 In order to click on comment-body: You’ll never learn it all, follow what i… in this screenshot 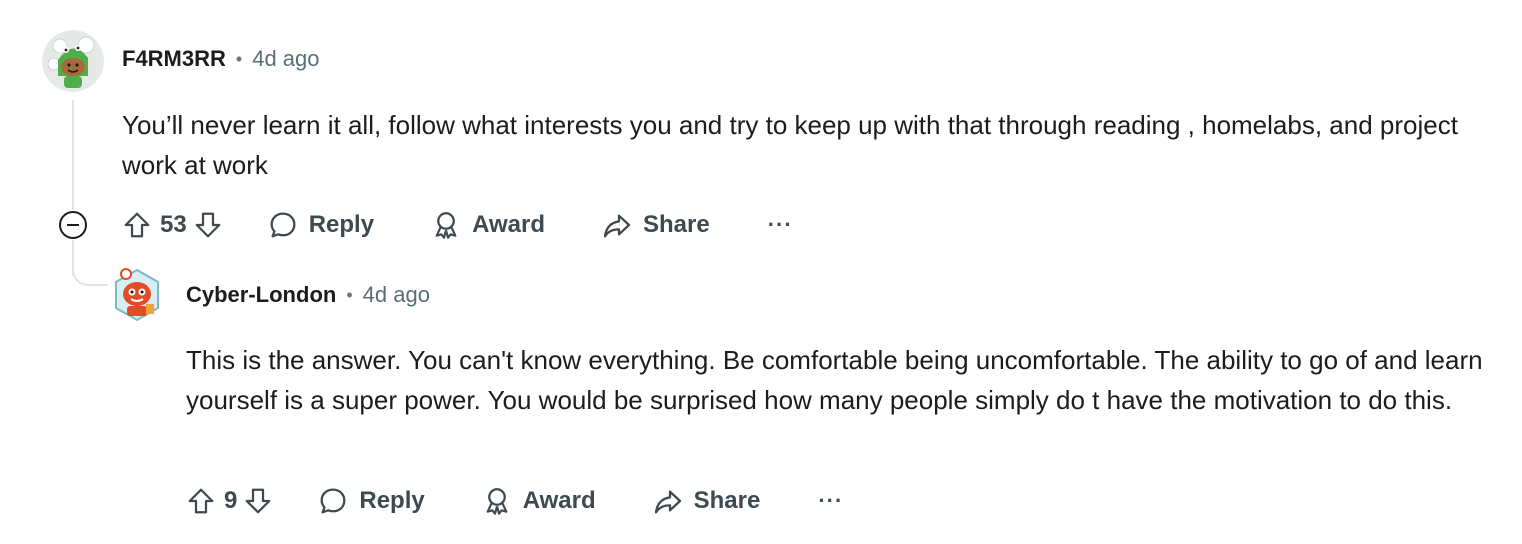, I will do `click(790, 145)`.